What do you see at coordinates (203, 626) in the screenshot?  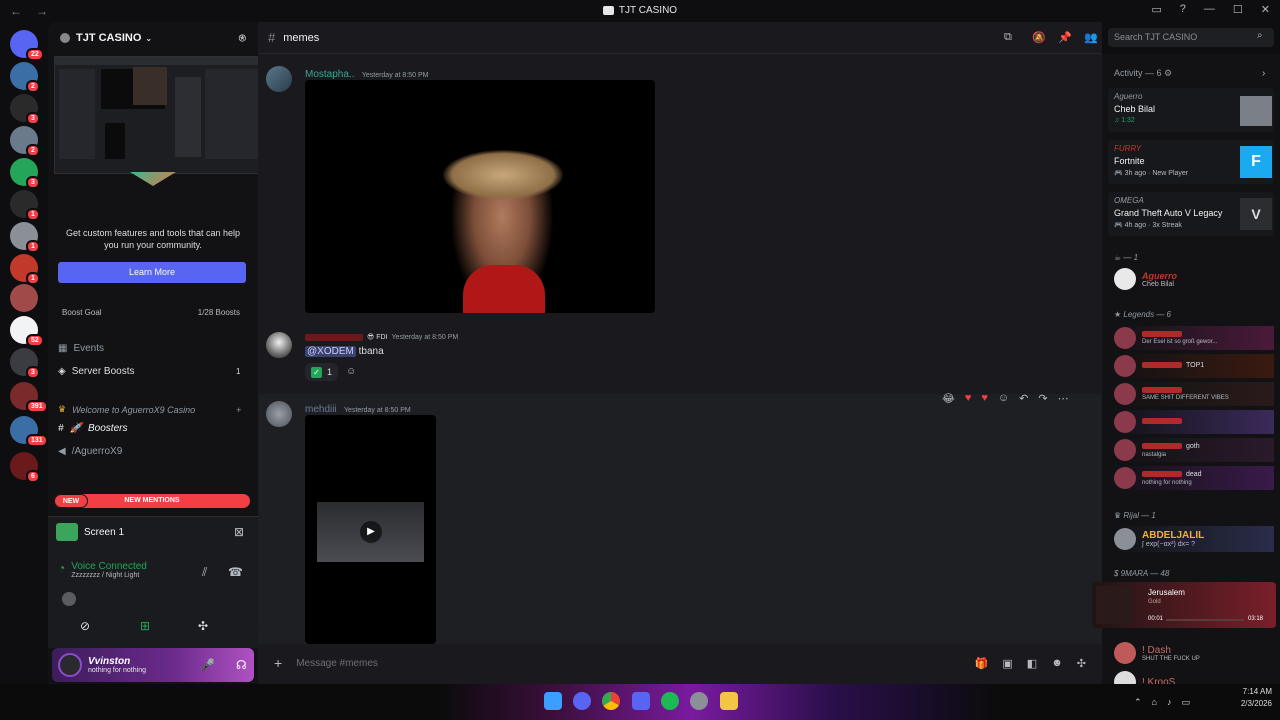 I see `activities-icon: ✣` at bounding box center [203, 626].